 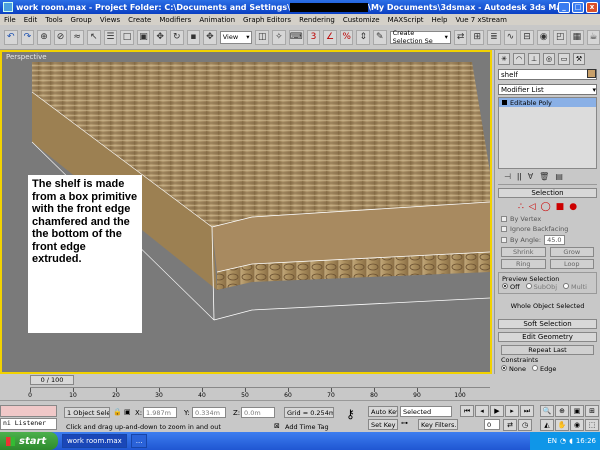 What do you see at coordinates (110, 37) in the screenshot?
I see `select-by-name-icon: ☰` at bounding box center [110, 37].